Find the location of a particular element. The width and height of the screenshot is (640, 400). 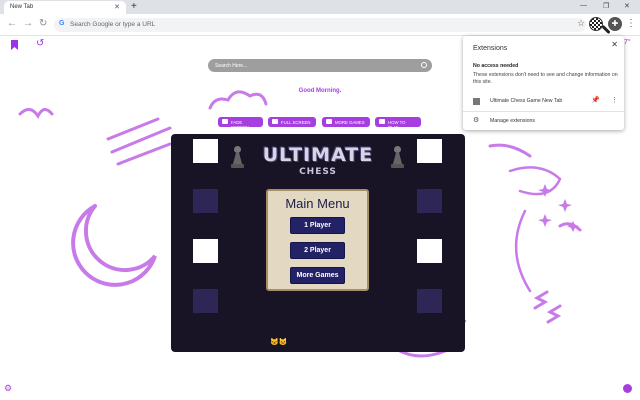

how-to-play-button: HOW TO PLAY is located at coordinates (398, 123).